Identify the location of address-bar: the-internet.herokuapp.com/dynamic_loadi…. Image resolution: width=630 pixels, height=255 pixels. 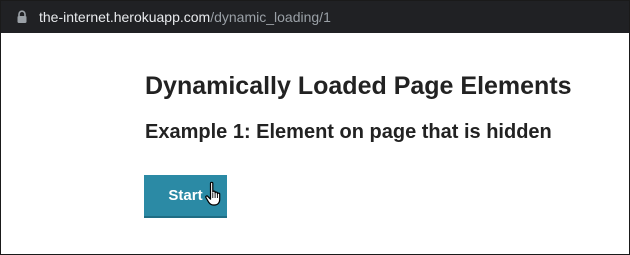
(315, 17).